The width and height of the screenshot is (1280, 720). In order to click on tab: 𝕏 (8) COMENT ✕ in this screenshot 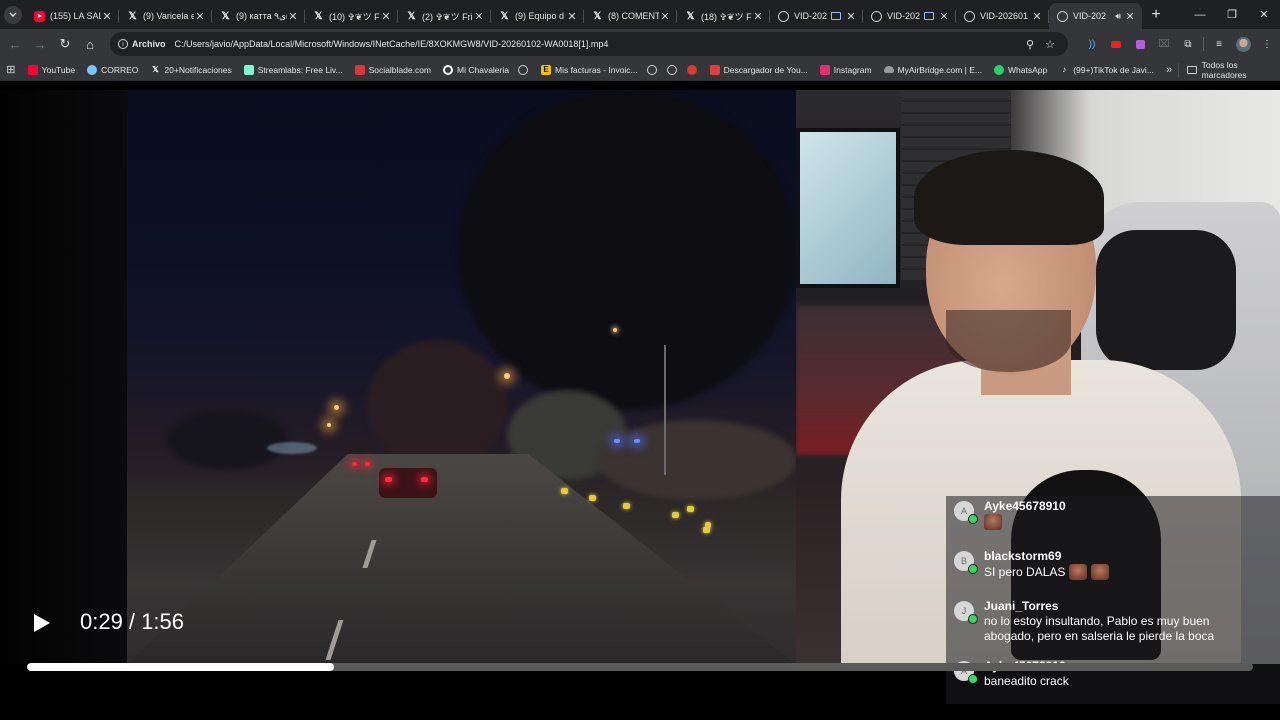, I will do `click(630, 16)`.